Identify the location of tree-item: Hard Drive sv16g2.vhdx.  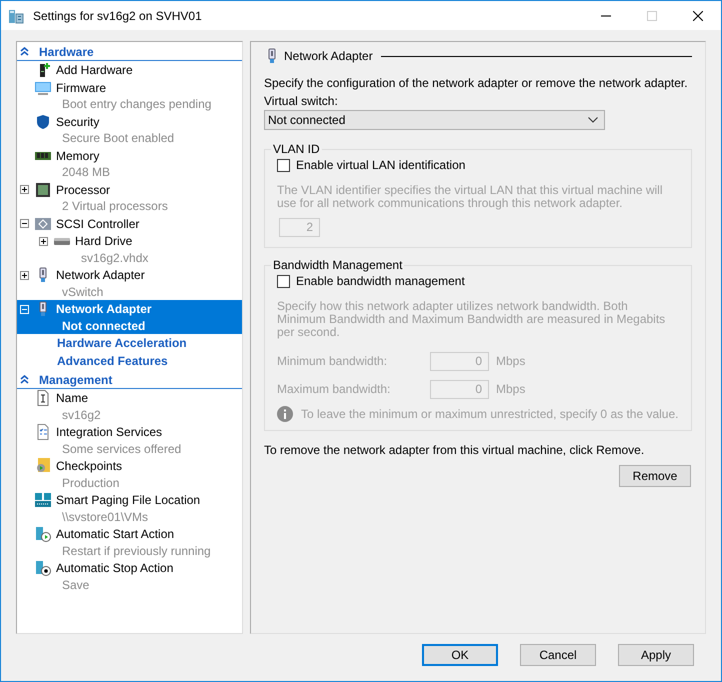
(129, 249).